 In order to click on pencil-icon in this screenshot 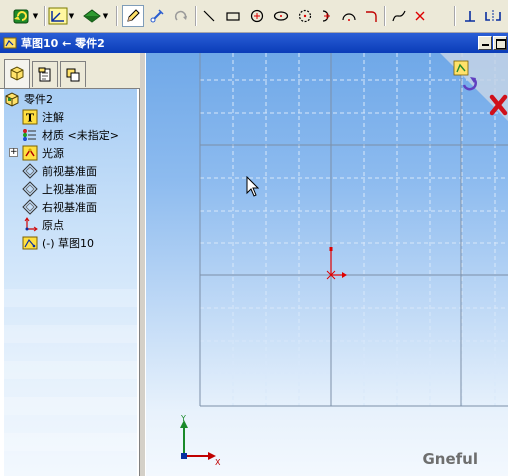, I will do `click(133, 15)`.